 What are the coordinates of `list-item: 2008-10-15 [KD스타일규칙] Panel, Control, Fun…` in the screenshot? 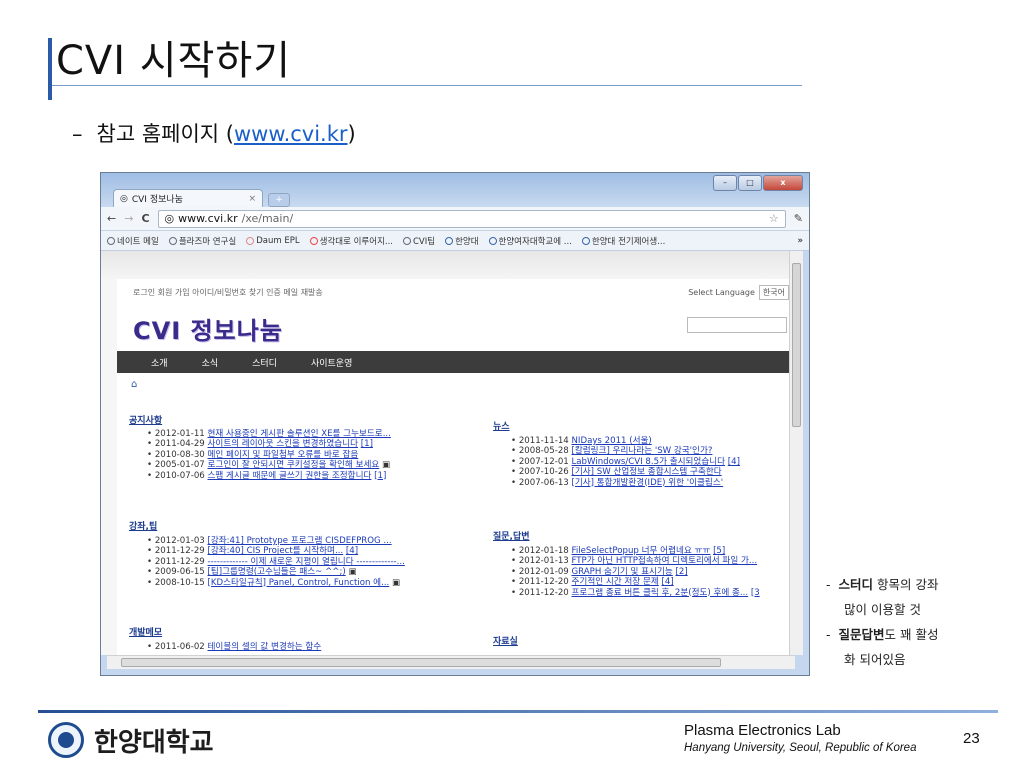 It's located at (276, 583).